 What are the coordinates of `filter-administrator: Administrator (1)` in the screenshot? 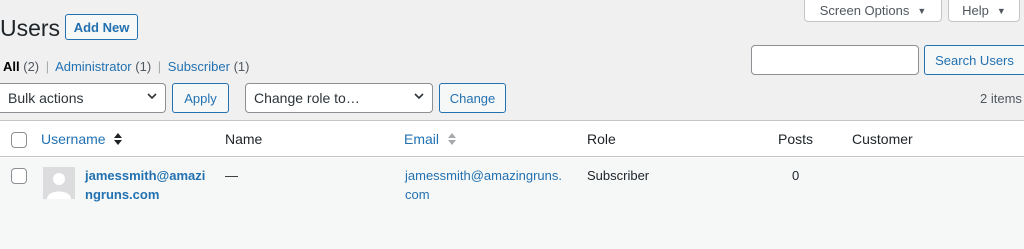 It's located at (103, 66).